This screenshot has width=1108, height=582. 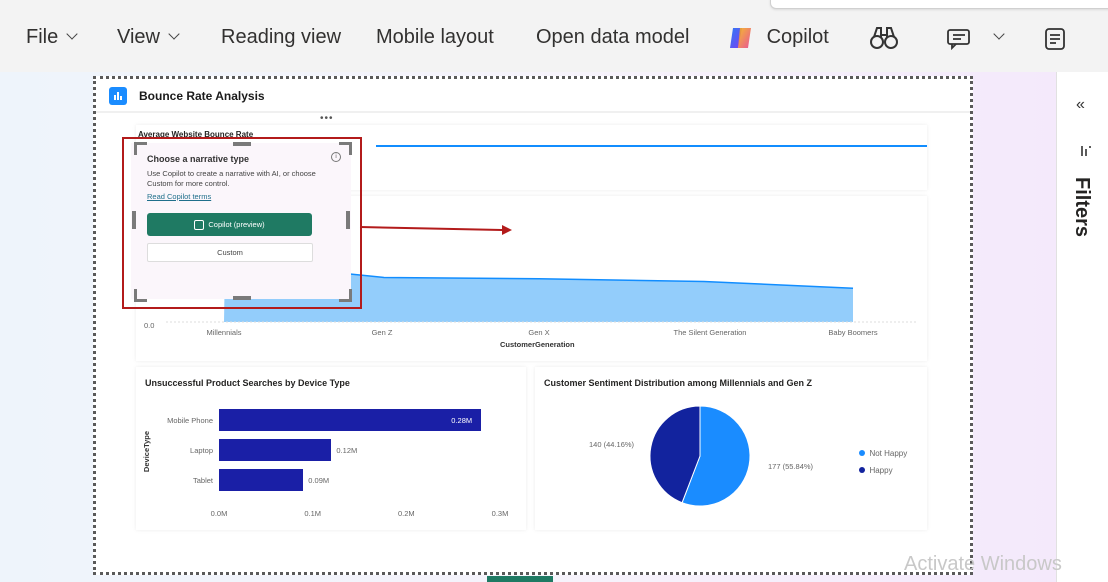 I want to click on bar-value-label: 0.12M, so click(x=347, y=450).